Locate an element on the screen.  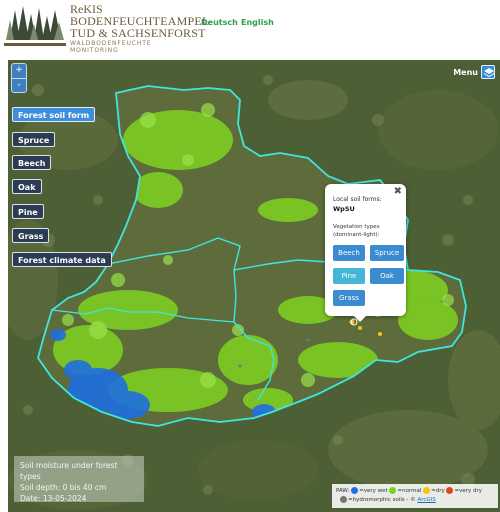
normal-dot-icon is located at coordinates (393, 490).